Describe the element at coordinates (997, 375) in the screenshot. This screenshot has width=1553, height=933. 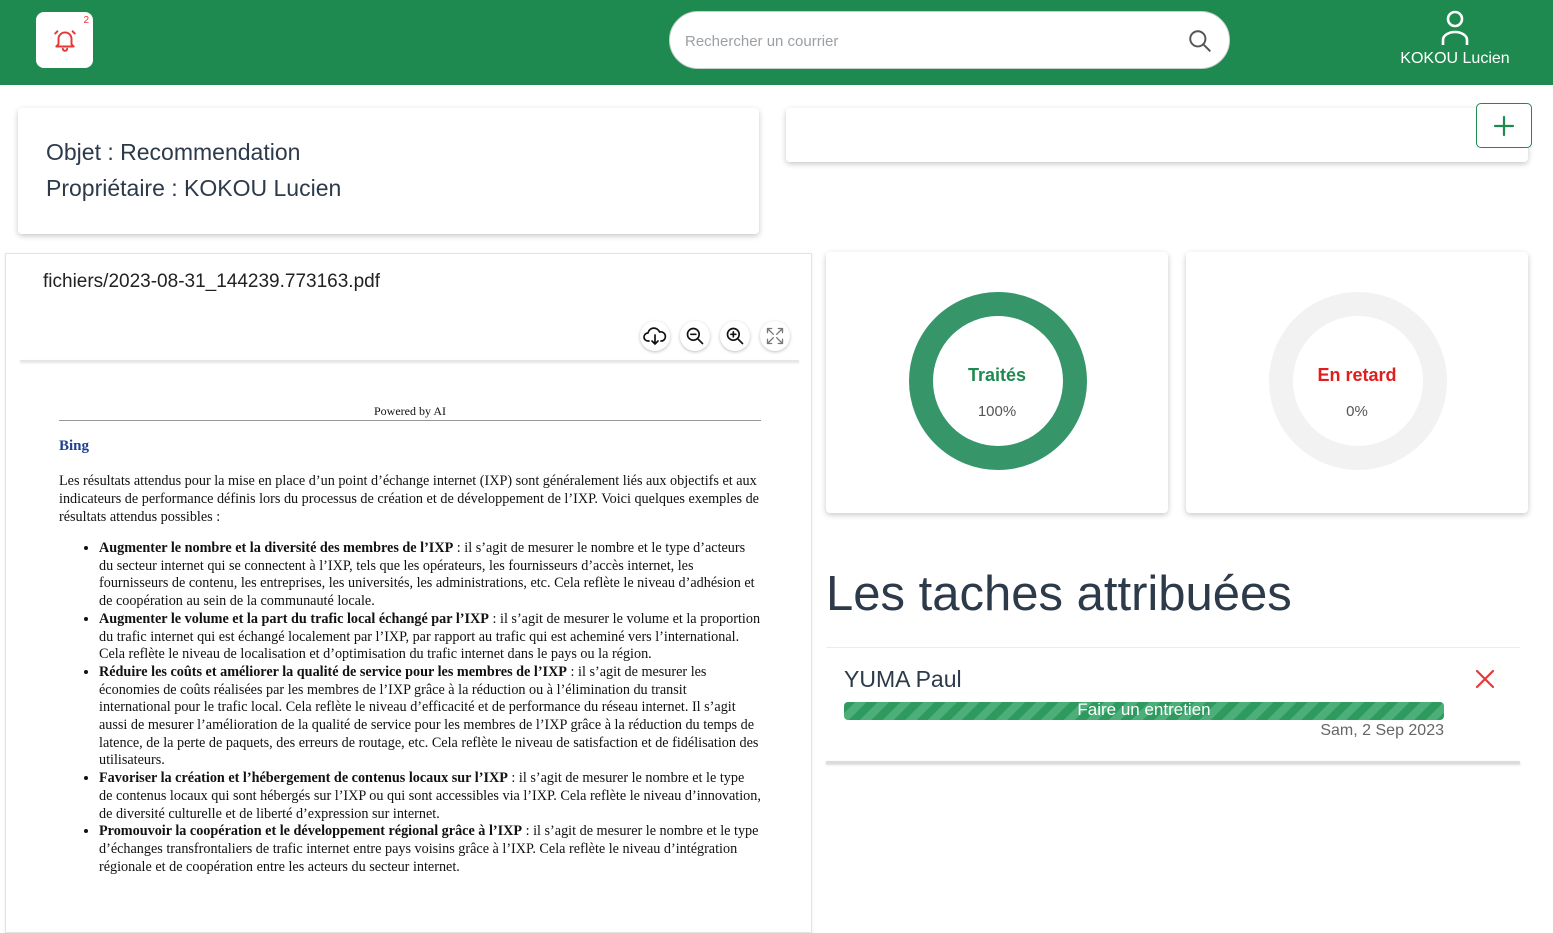
I see `processed-label: Traités` at that location.